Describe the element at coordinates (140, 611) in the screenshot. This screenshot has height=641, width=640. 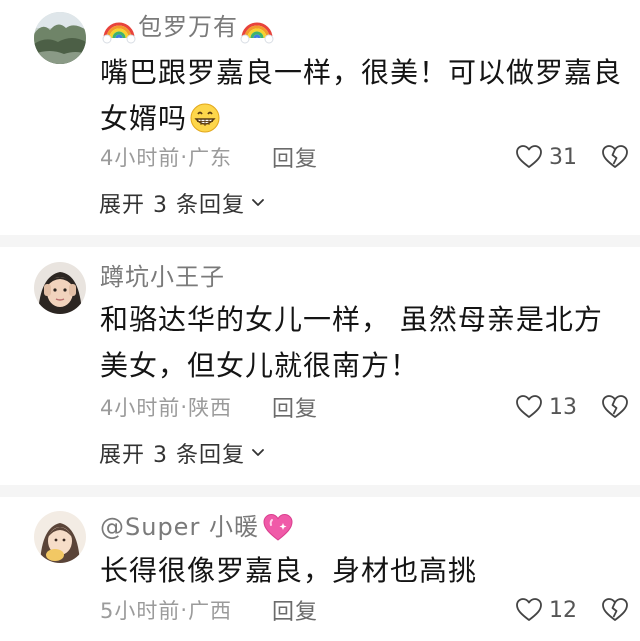
I see `comment-time: 5小时前` at that location.